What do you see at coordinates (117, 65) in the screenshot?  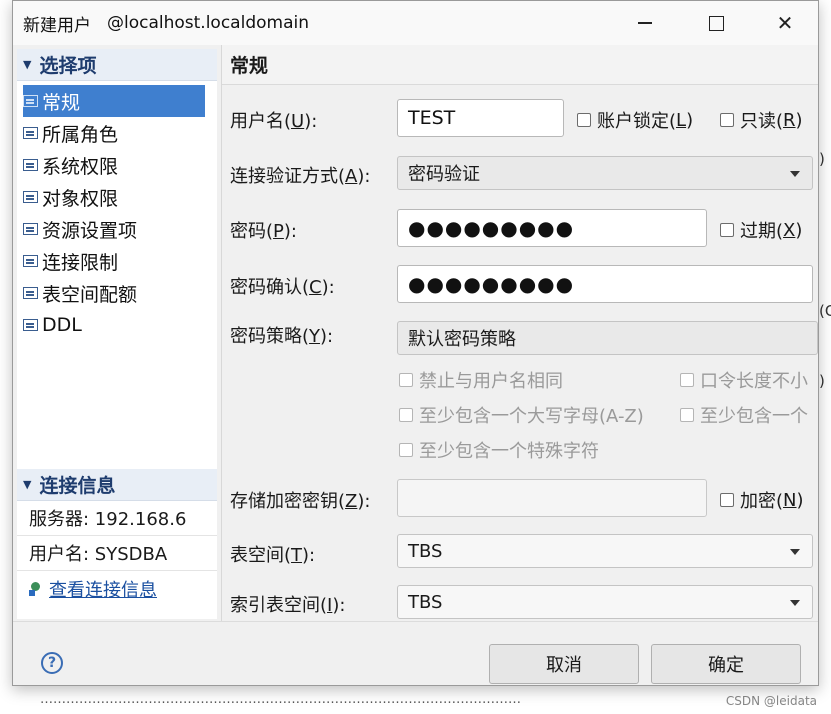 I see `nav-section-header: ▼ 选择项` at bounding box center [117, 65].